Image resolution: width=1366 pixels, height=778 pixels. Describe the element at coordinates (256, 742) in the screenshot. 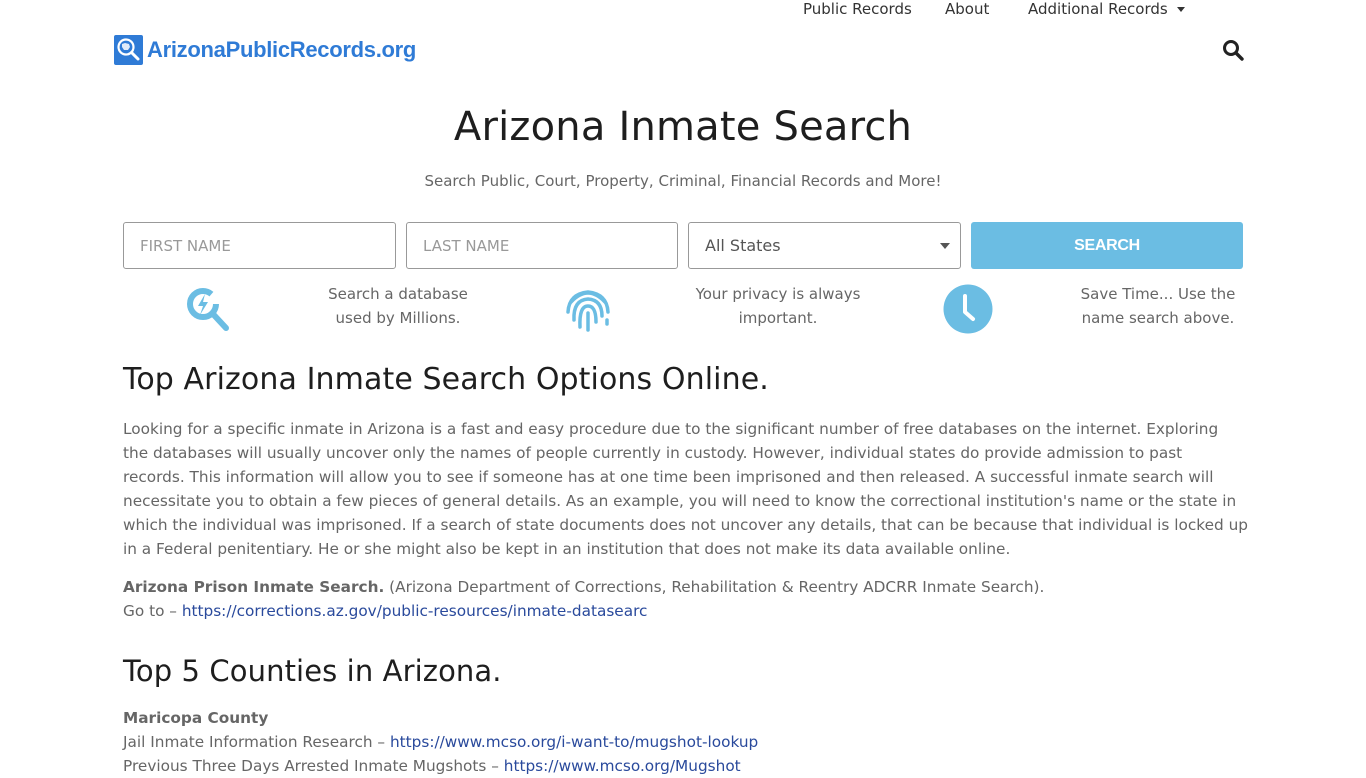

I see `county-line1-prefix: Jail Inmate Information Research –` at that location.